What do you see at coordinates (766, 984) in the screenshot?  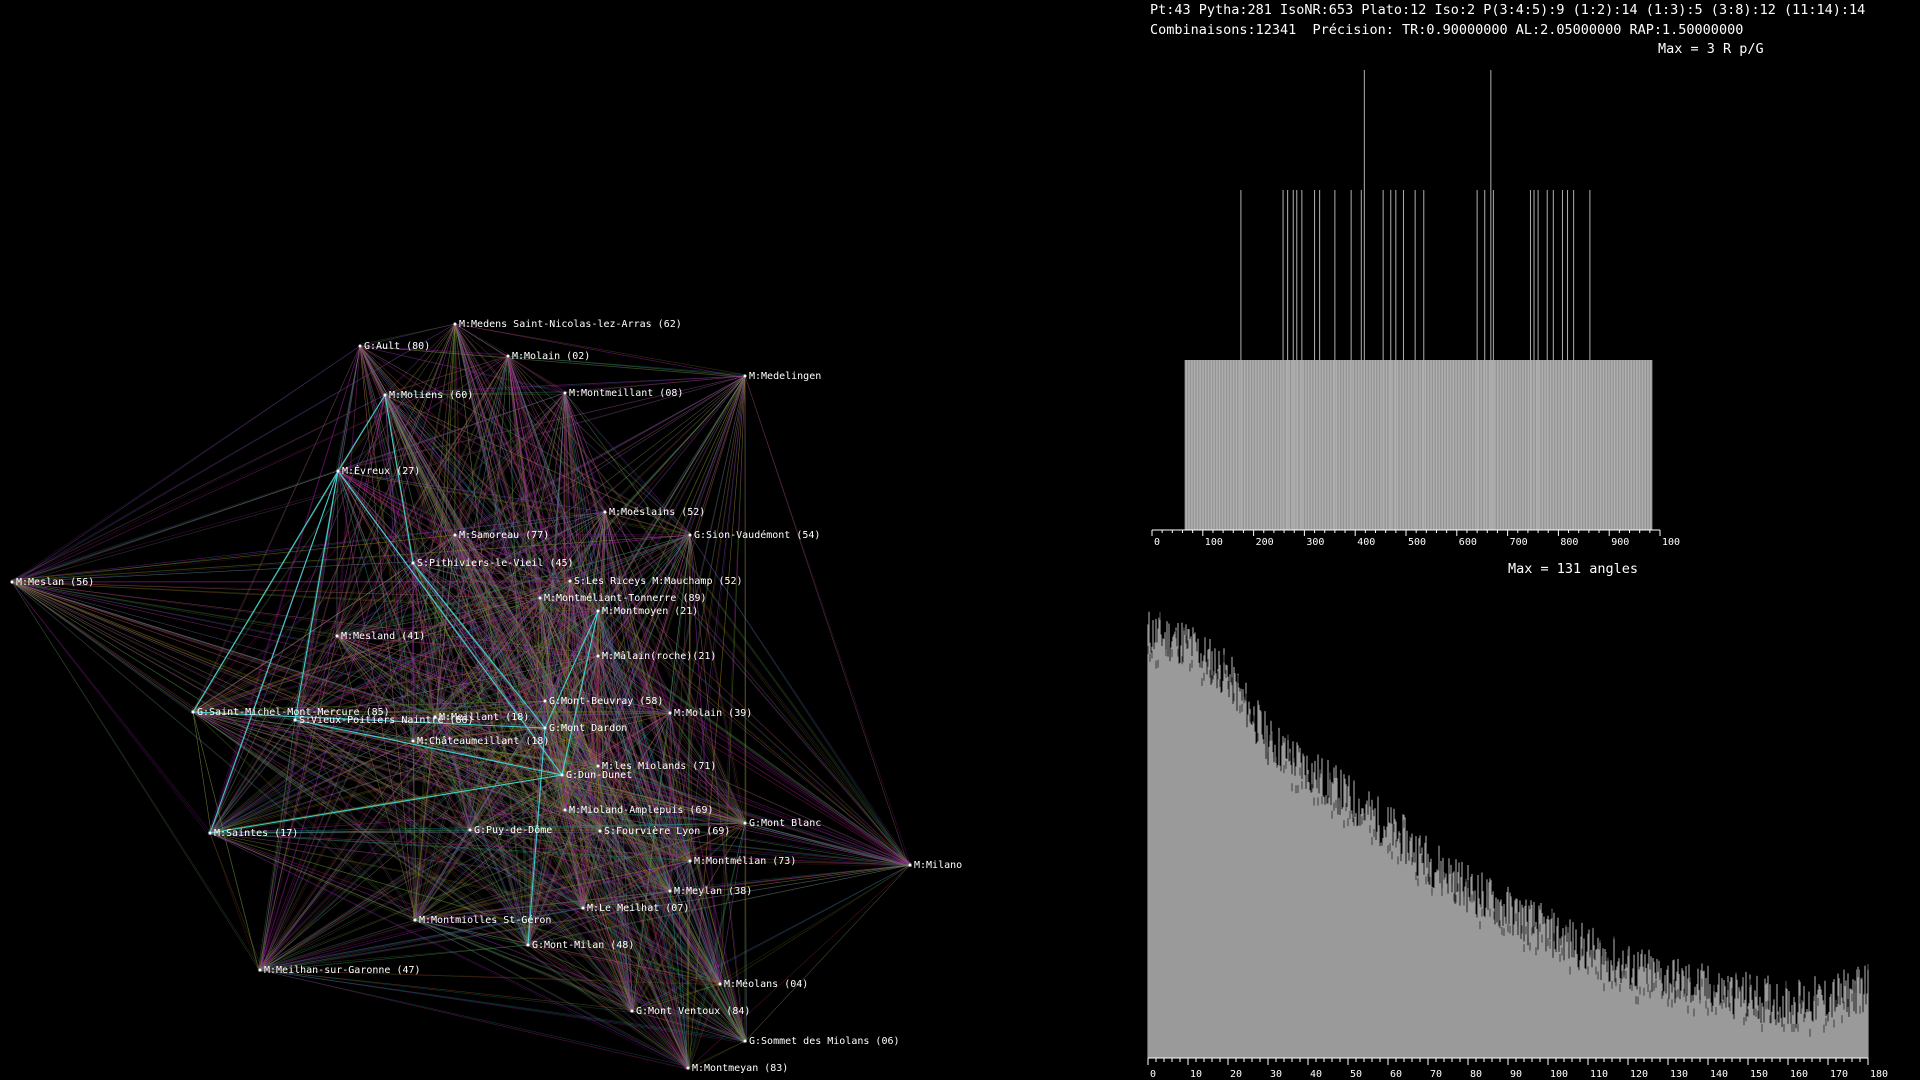 I see `node-label: M:Méolans (04)` at bounding box center [766, 984].